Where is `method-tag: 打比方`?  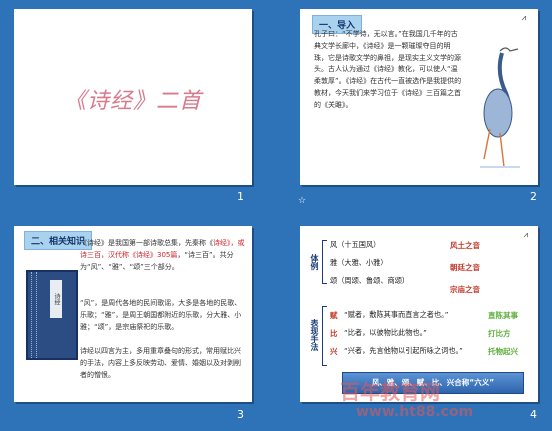 method-tag: 打比方 is located at coordinates (499, 333).